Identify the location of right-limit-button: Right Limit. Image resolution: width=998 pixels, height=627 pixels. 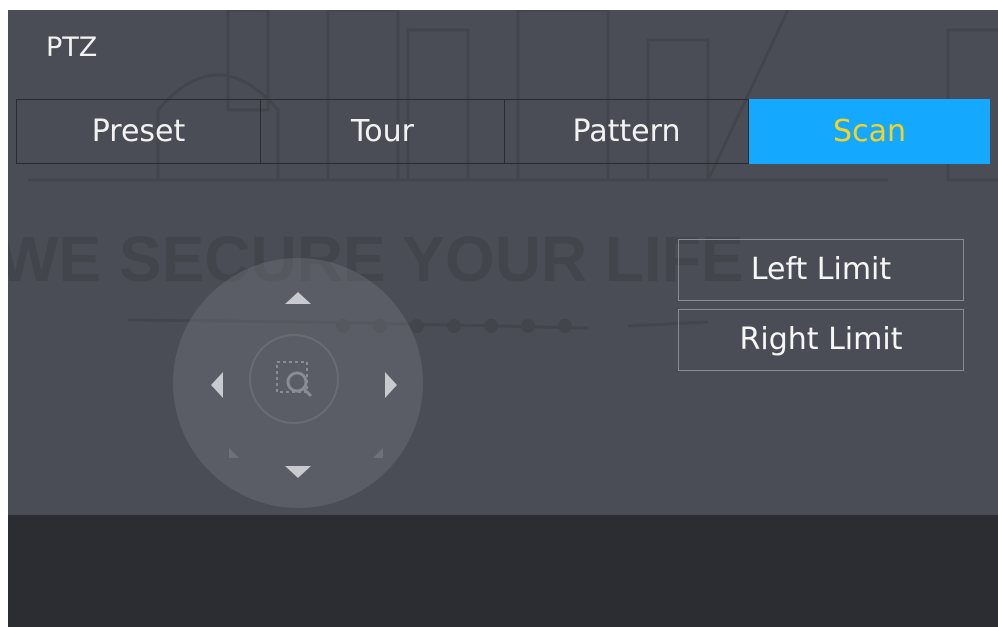
(821, 340).